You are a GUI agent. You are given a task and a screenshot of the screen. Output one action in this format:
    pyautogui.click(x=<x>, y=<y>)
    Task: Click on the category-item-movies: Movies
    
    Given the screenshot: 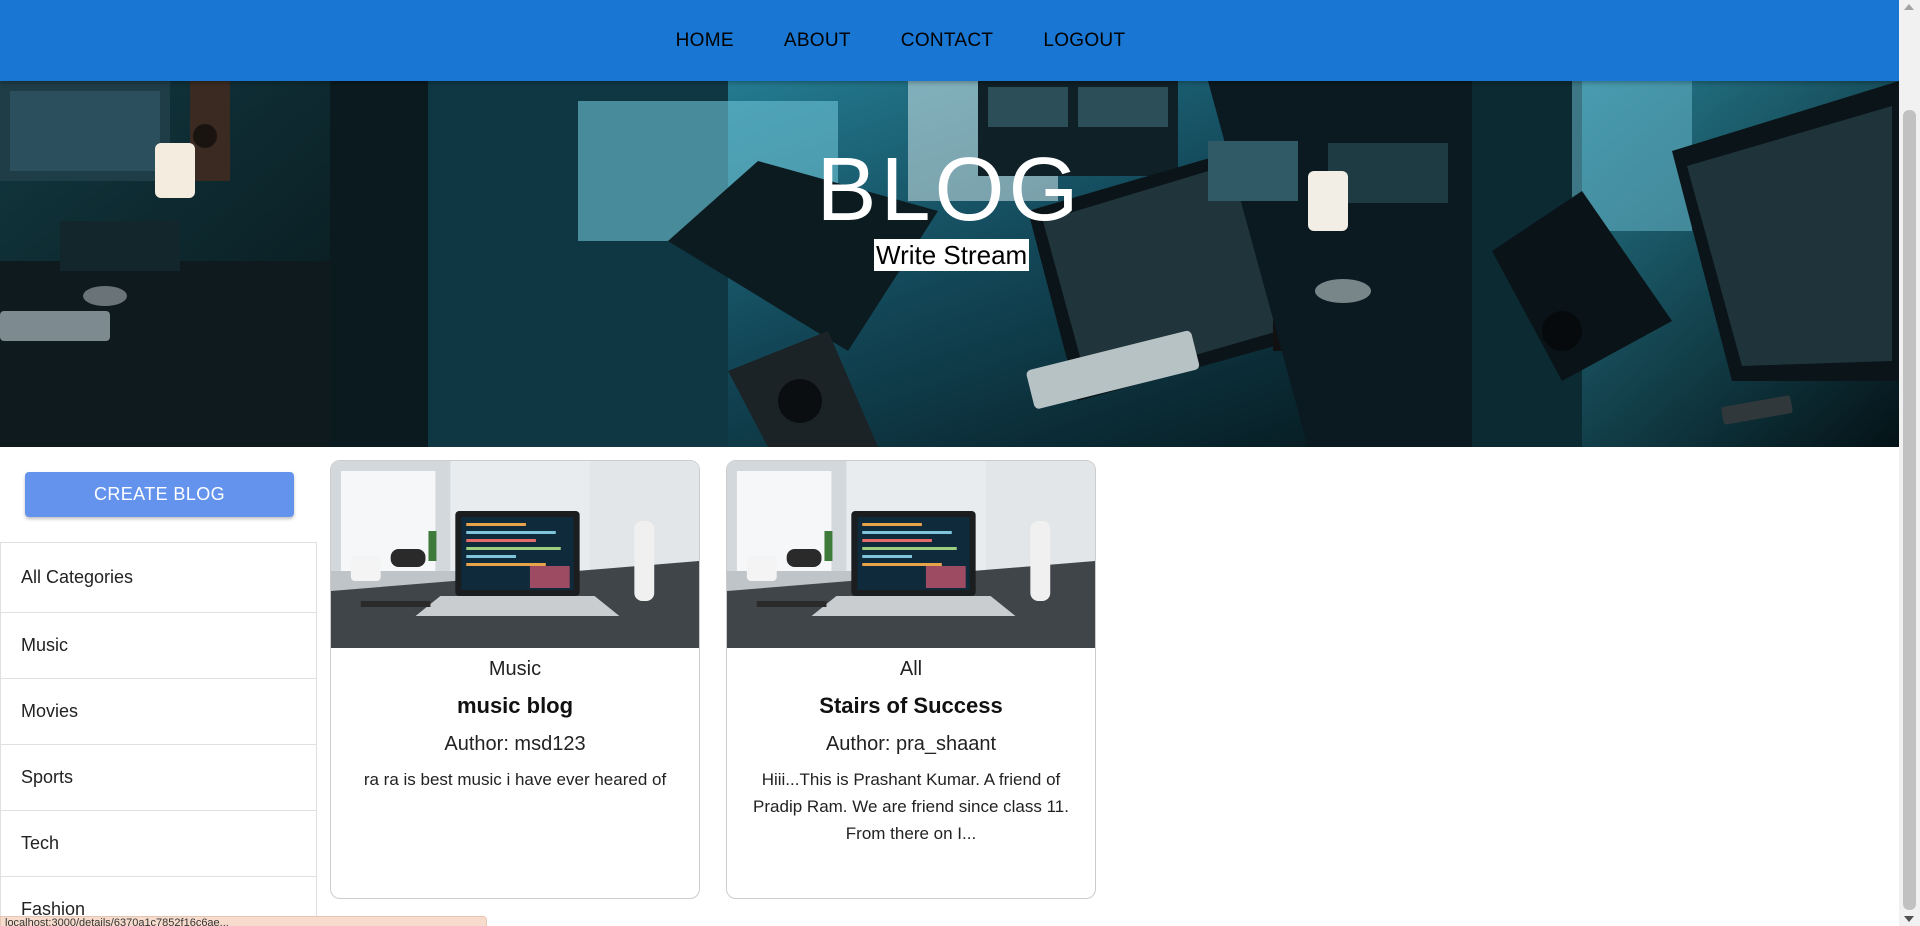 What is the action you would take?
    pyautogui.click(x=158, y=712)
    